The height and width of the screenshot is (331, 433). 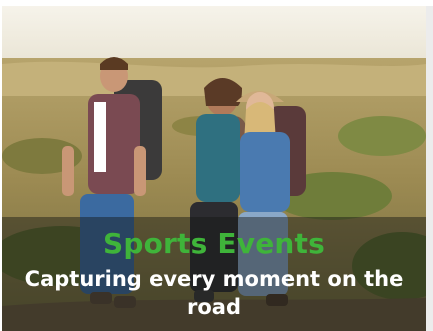 What do you see at coordinates (214, 293) in the screenshot?
I see `card-subtitle: Capturing every moment on the road` at bounding box center [214, 293].